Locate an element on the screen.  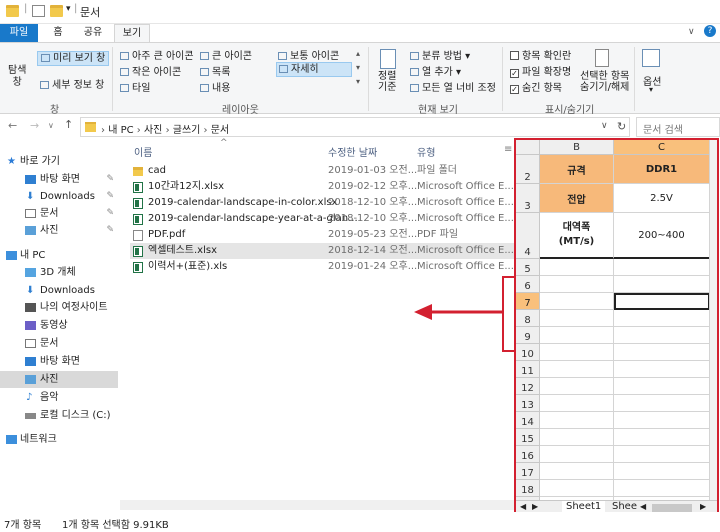
preview-pane-button: 미리 보기 창 is located at coordinates (73, 58).